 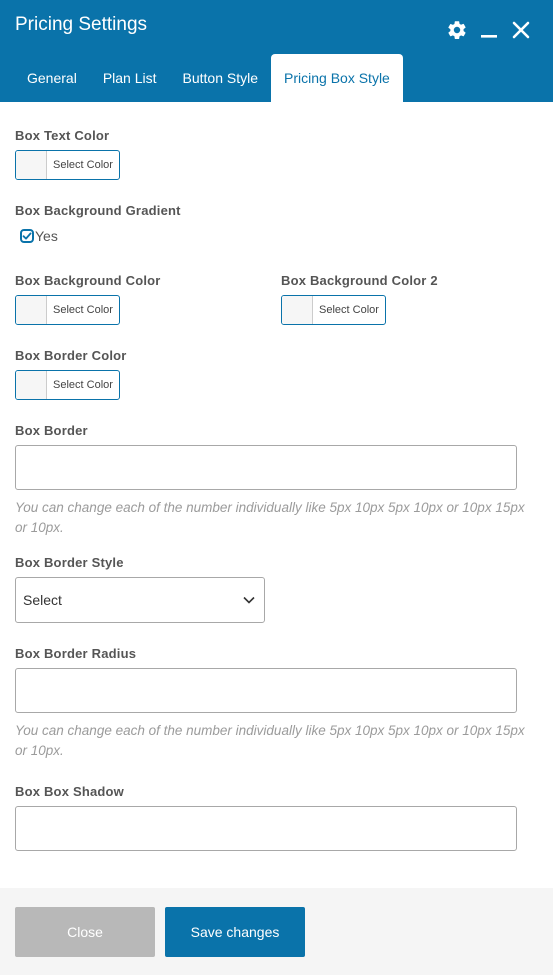 What do you see at coordinates (359, 280) in the screenshot?
I see `box-background-color-2-label: Box Background Color 2` at bounding box center [359, 280].